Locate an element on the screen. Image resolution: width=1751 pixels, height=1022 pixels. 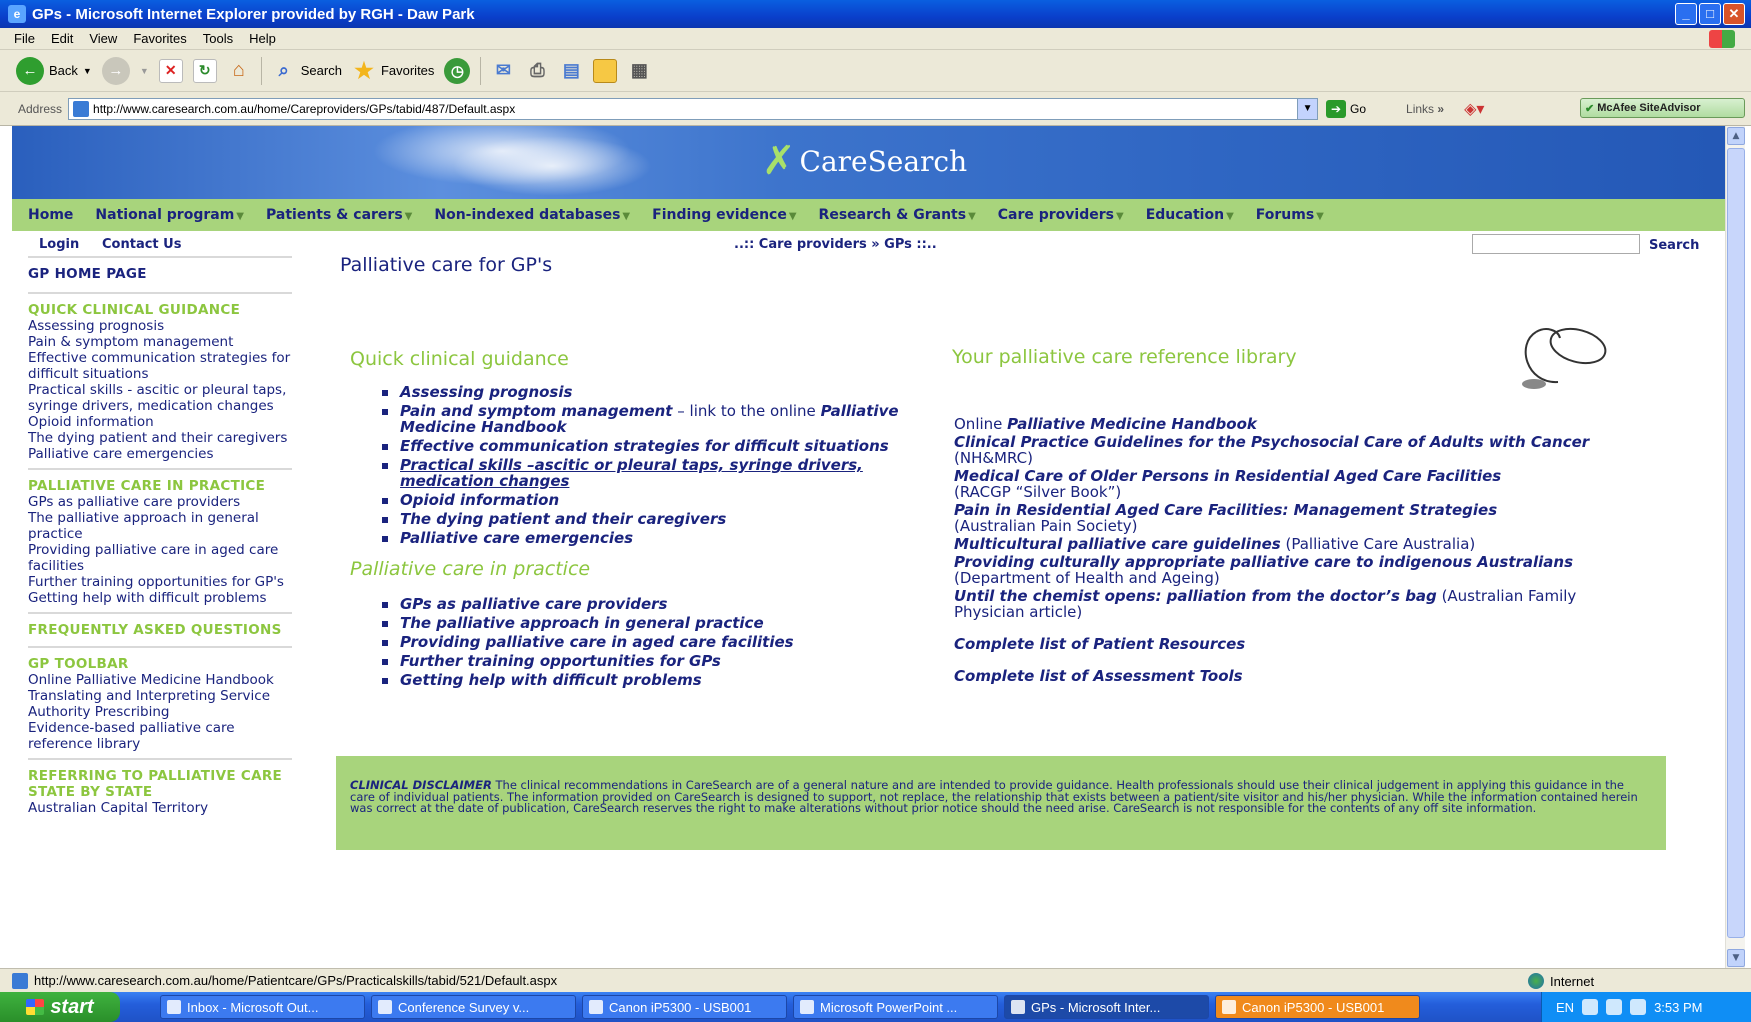
link-dying-patient: The dying patient and their caregivers is located at coordinates (563, 519).